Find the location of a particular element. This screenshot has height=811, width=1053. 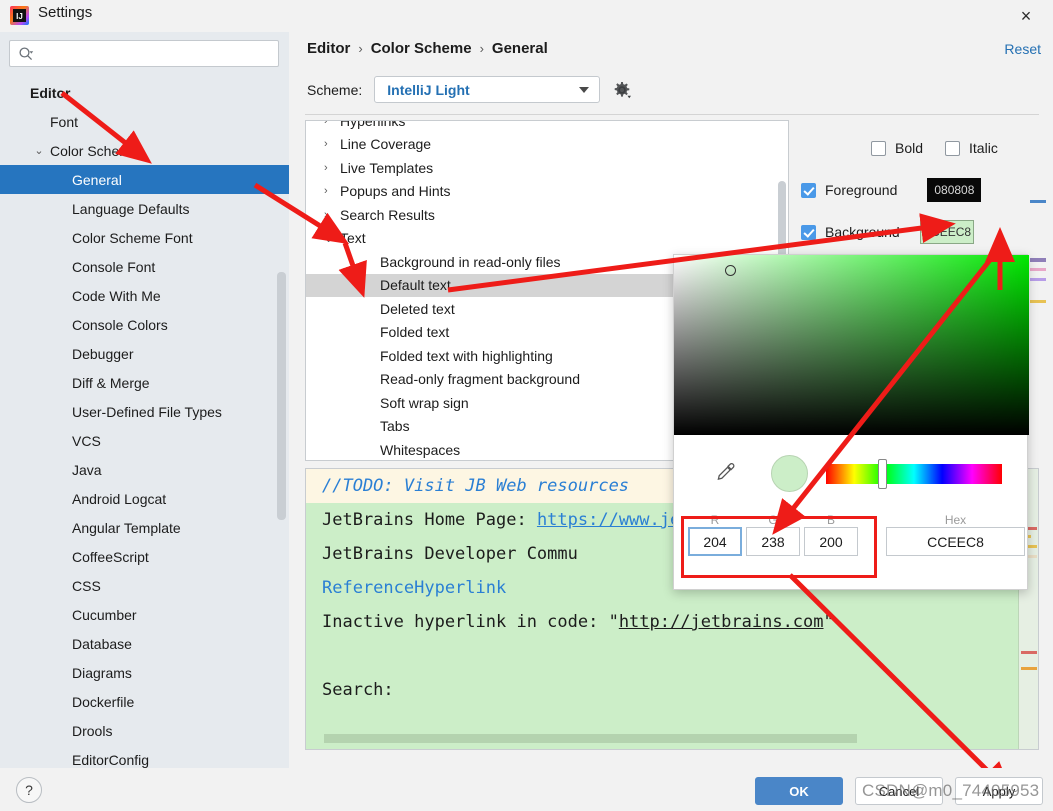

font-style-row: Bold Italic is located at coordinates (926, 148).